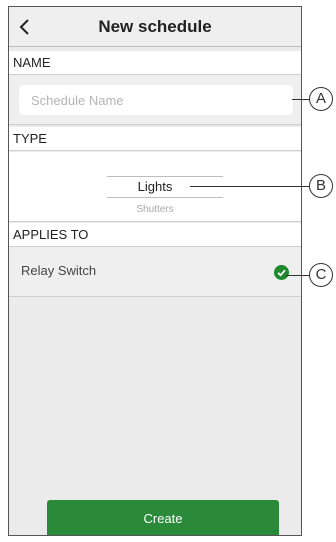 The height and width of the screenshot is (542, 336). Describe the element at coordinates (155, 139) in the screenshot. I see `type-section-label: TYPE` at that location.